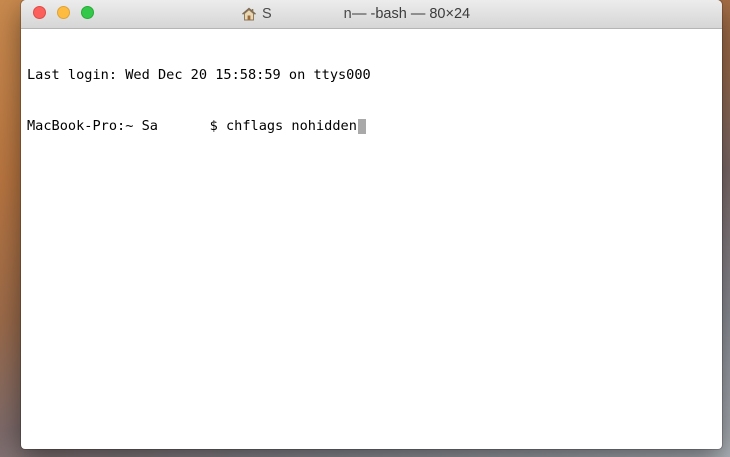 The height and width of the screenshot is (457, 730). Describe the element at coordinates (87, 12) in the screenshot. I see `zoom-window-button` at that location.